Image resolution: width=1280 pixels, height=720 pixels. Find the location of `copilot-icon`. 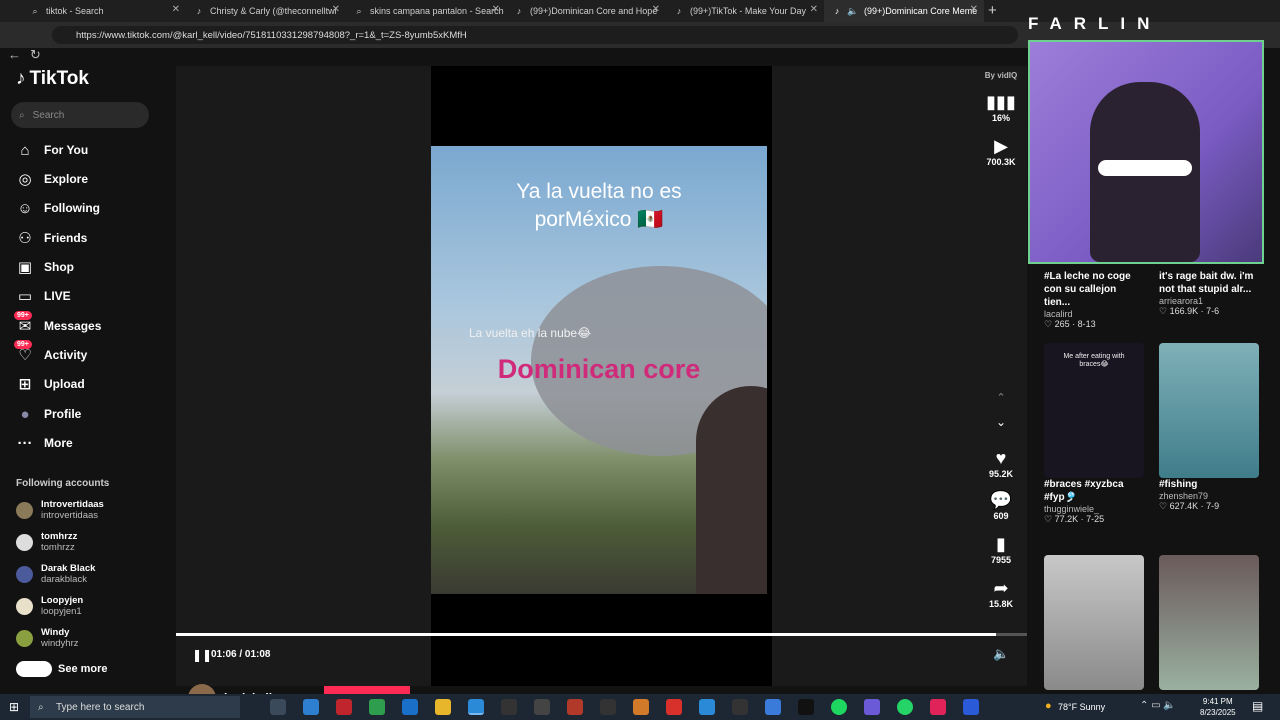

copilot-icon is located at coordinates (311, 707).